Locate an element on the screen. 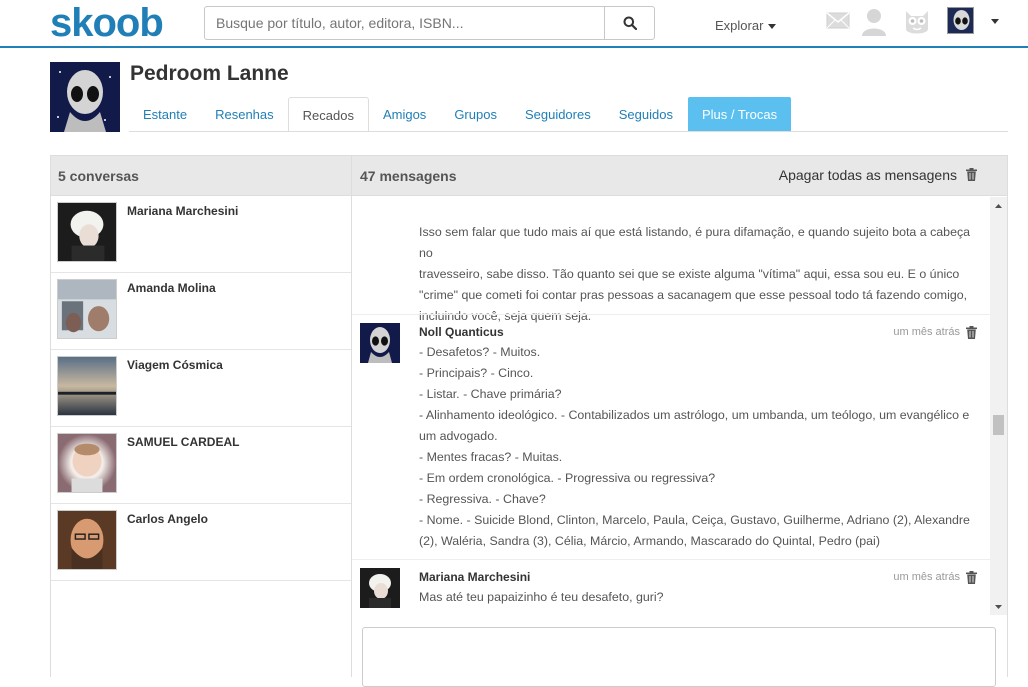 The height and width of the screenshot is (687, 1028). message-author: Mariana Marchesini is located at coordinates (474, 577).